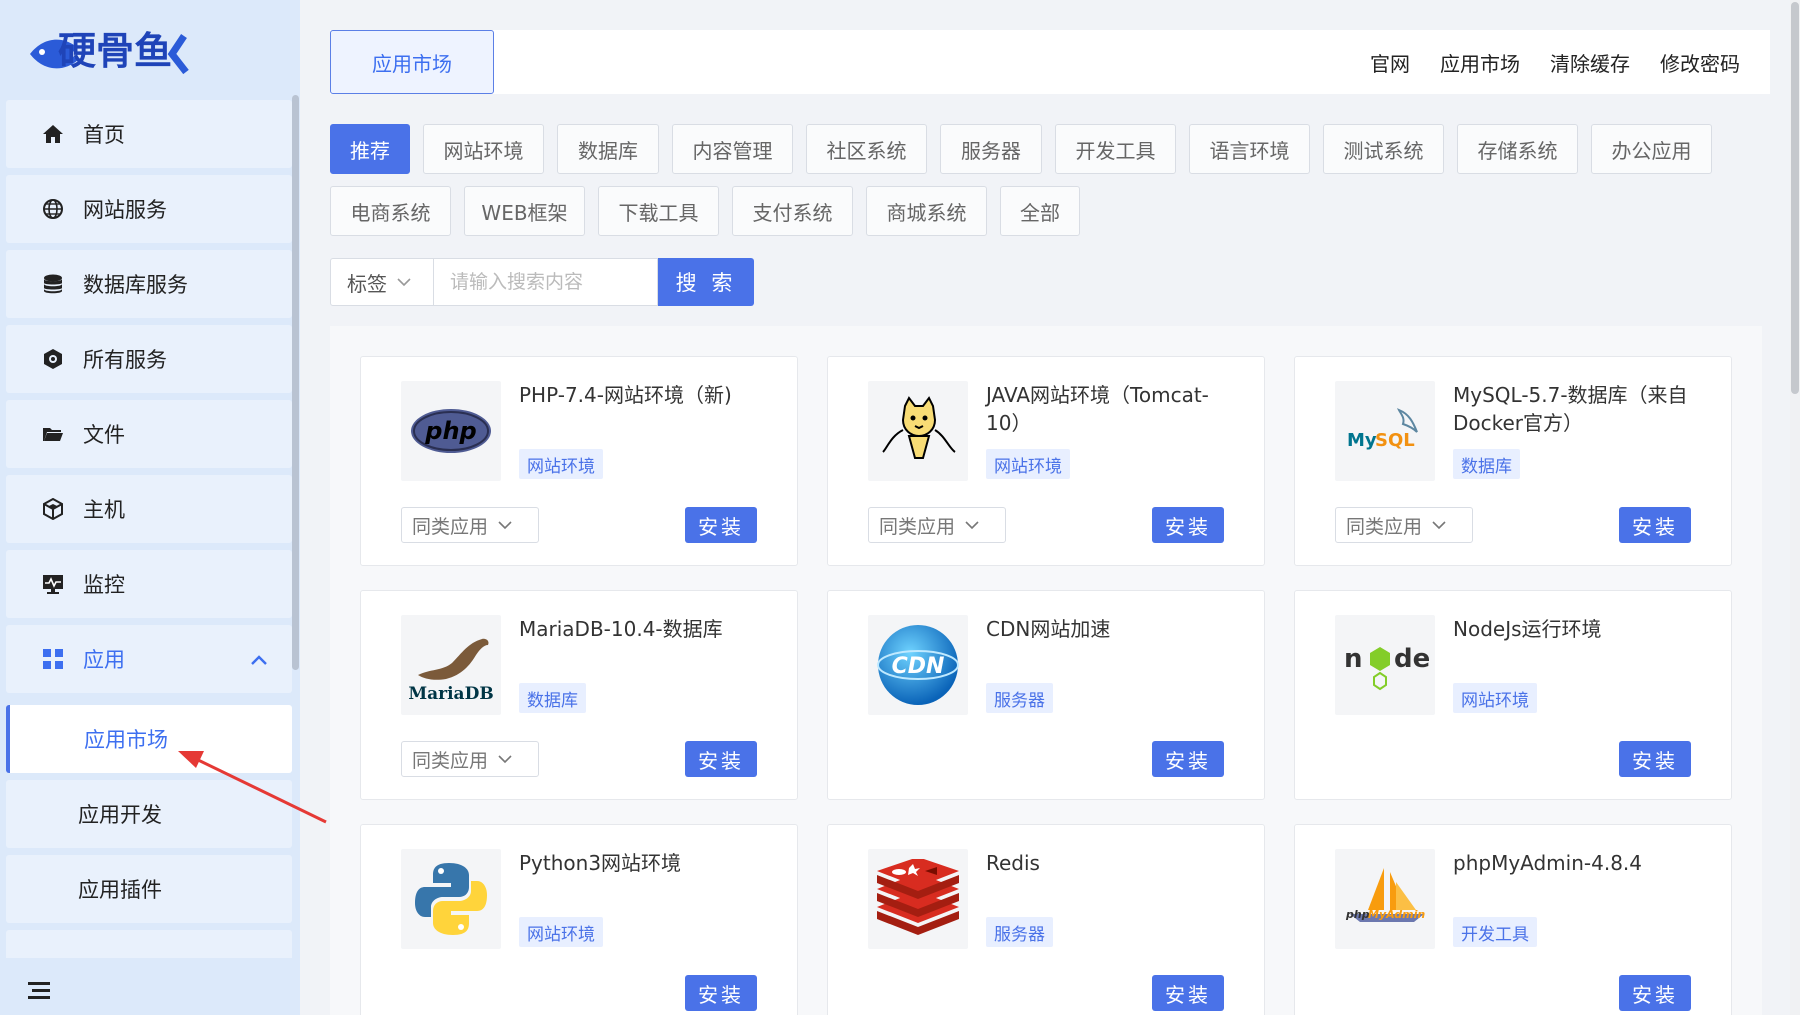 This screenshot has width=1800, height=1015. What do you see at coordinates (382, 282) in the screenshot?
I see `tag-select: 标签` at bounding box center [382, 282].